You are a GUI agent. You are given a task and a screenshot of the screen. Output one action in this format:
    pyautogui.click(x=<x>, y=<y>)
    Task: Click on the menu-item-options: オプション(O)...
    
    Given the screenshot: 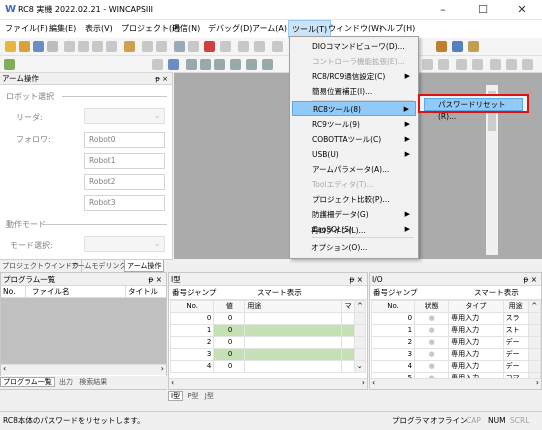 What is the action you would take?
    pyautogui.click(x=353, y=247)
    